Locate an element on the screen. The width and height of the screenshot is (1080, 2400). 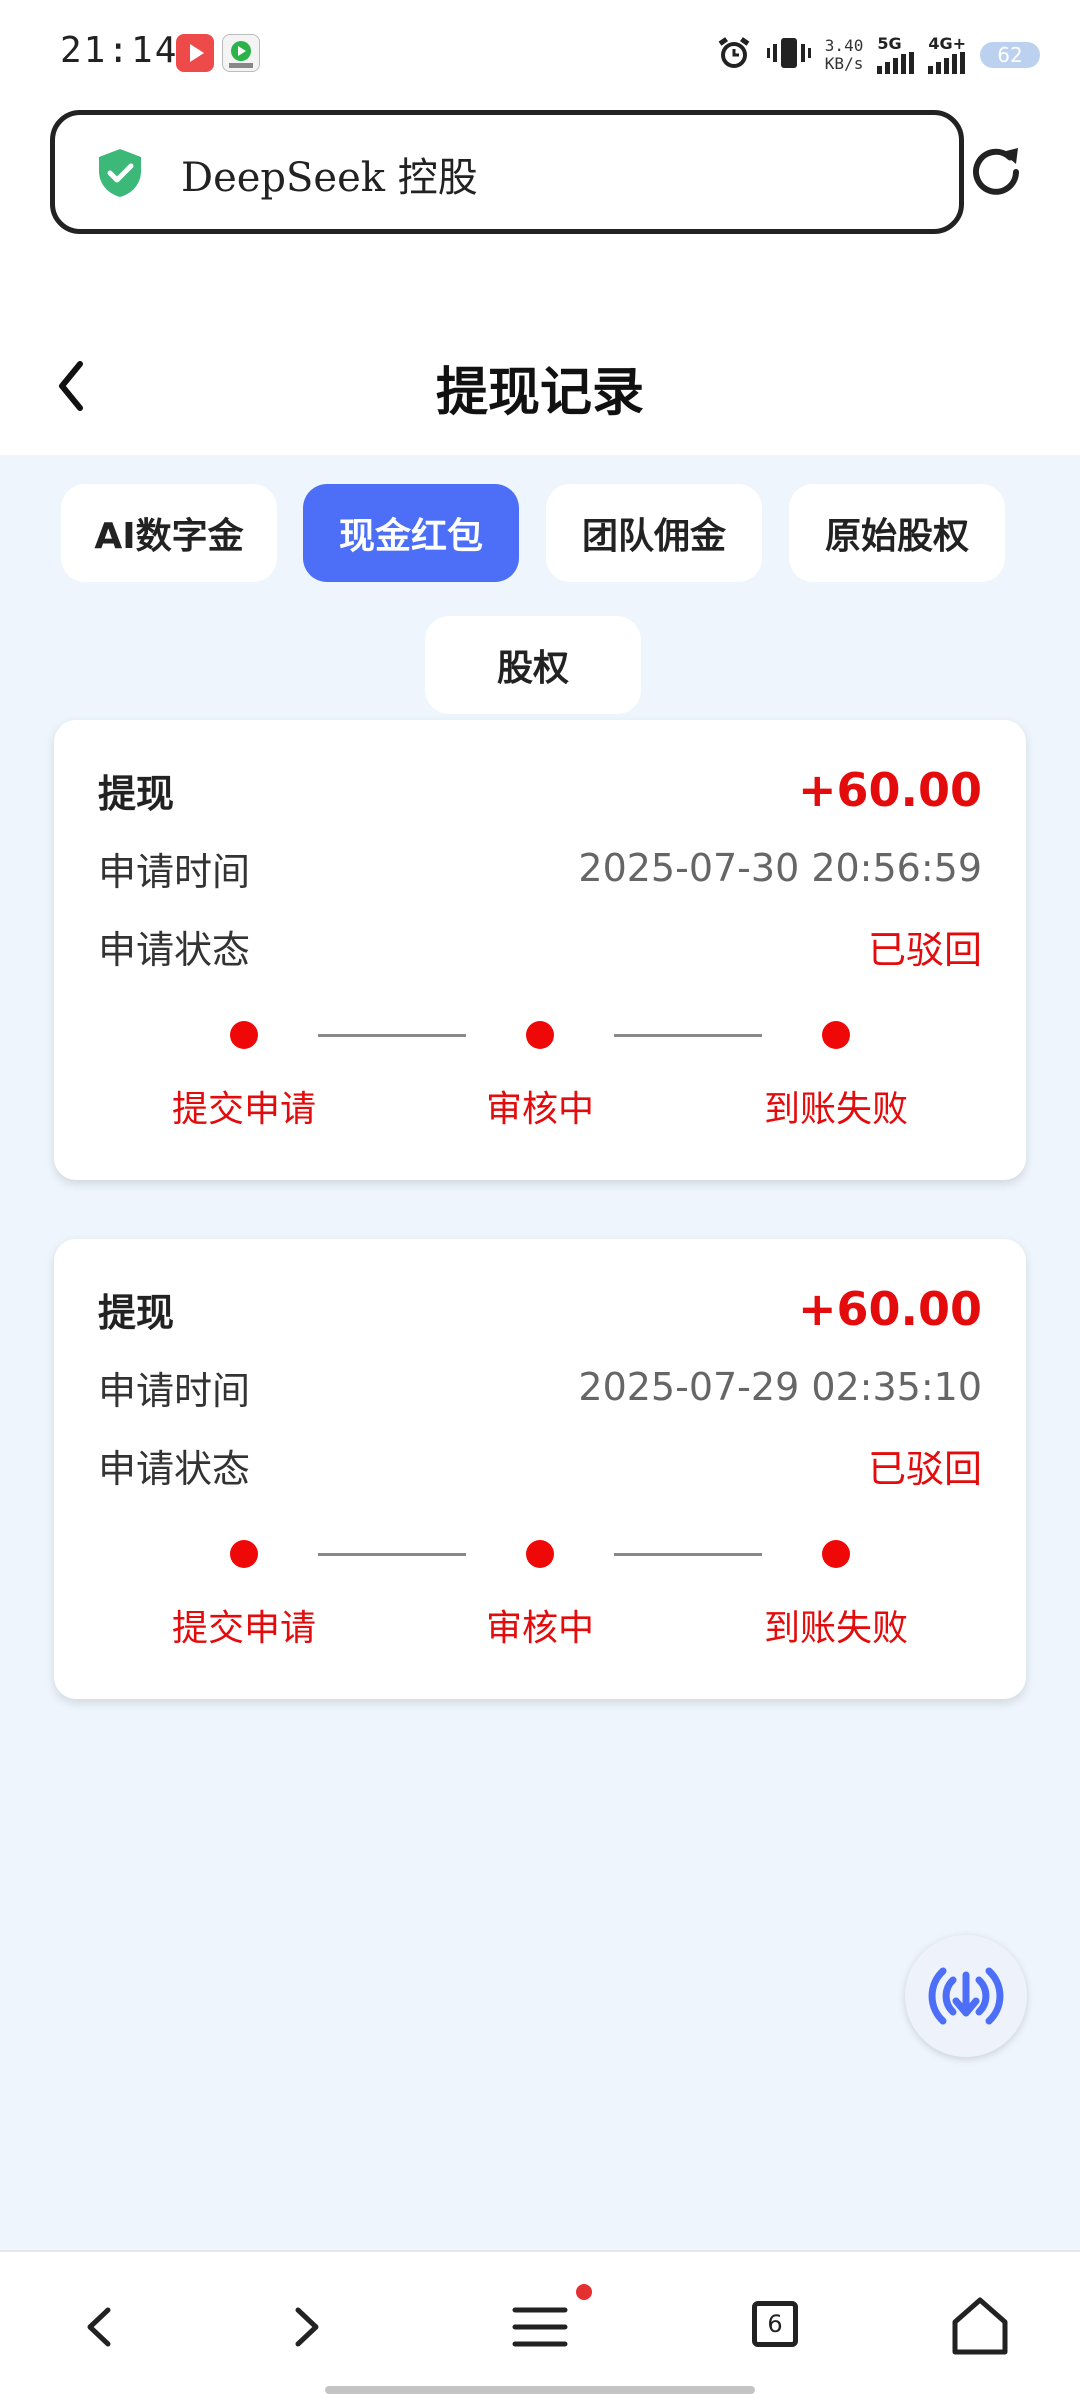
battery-indicator: 62 is located at coordinates (1010, 55).